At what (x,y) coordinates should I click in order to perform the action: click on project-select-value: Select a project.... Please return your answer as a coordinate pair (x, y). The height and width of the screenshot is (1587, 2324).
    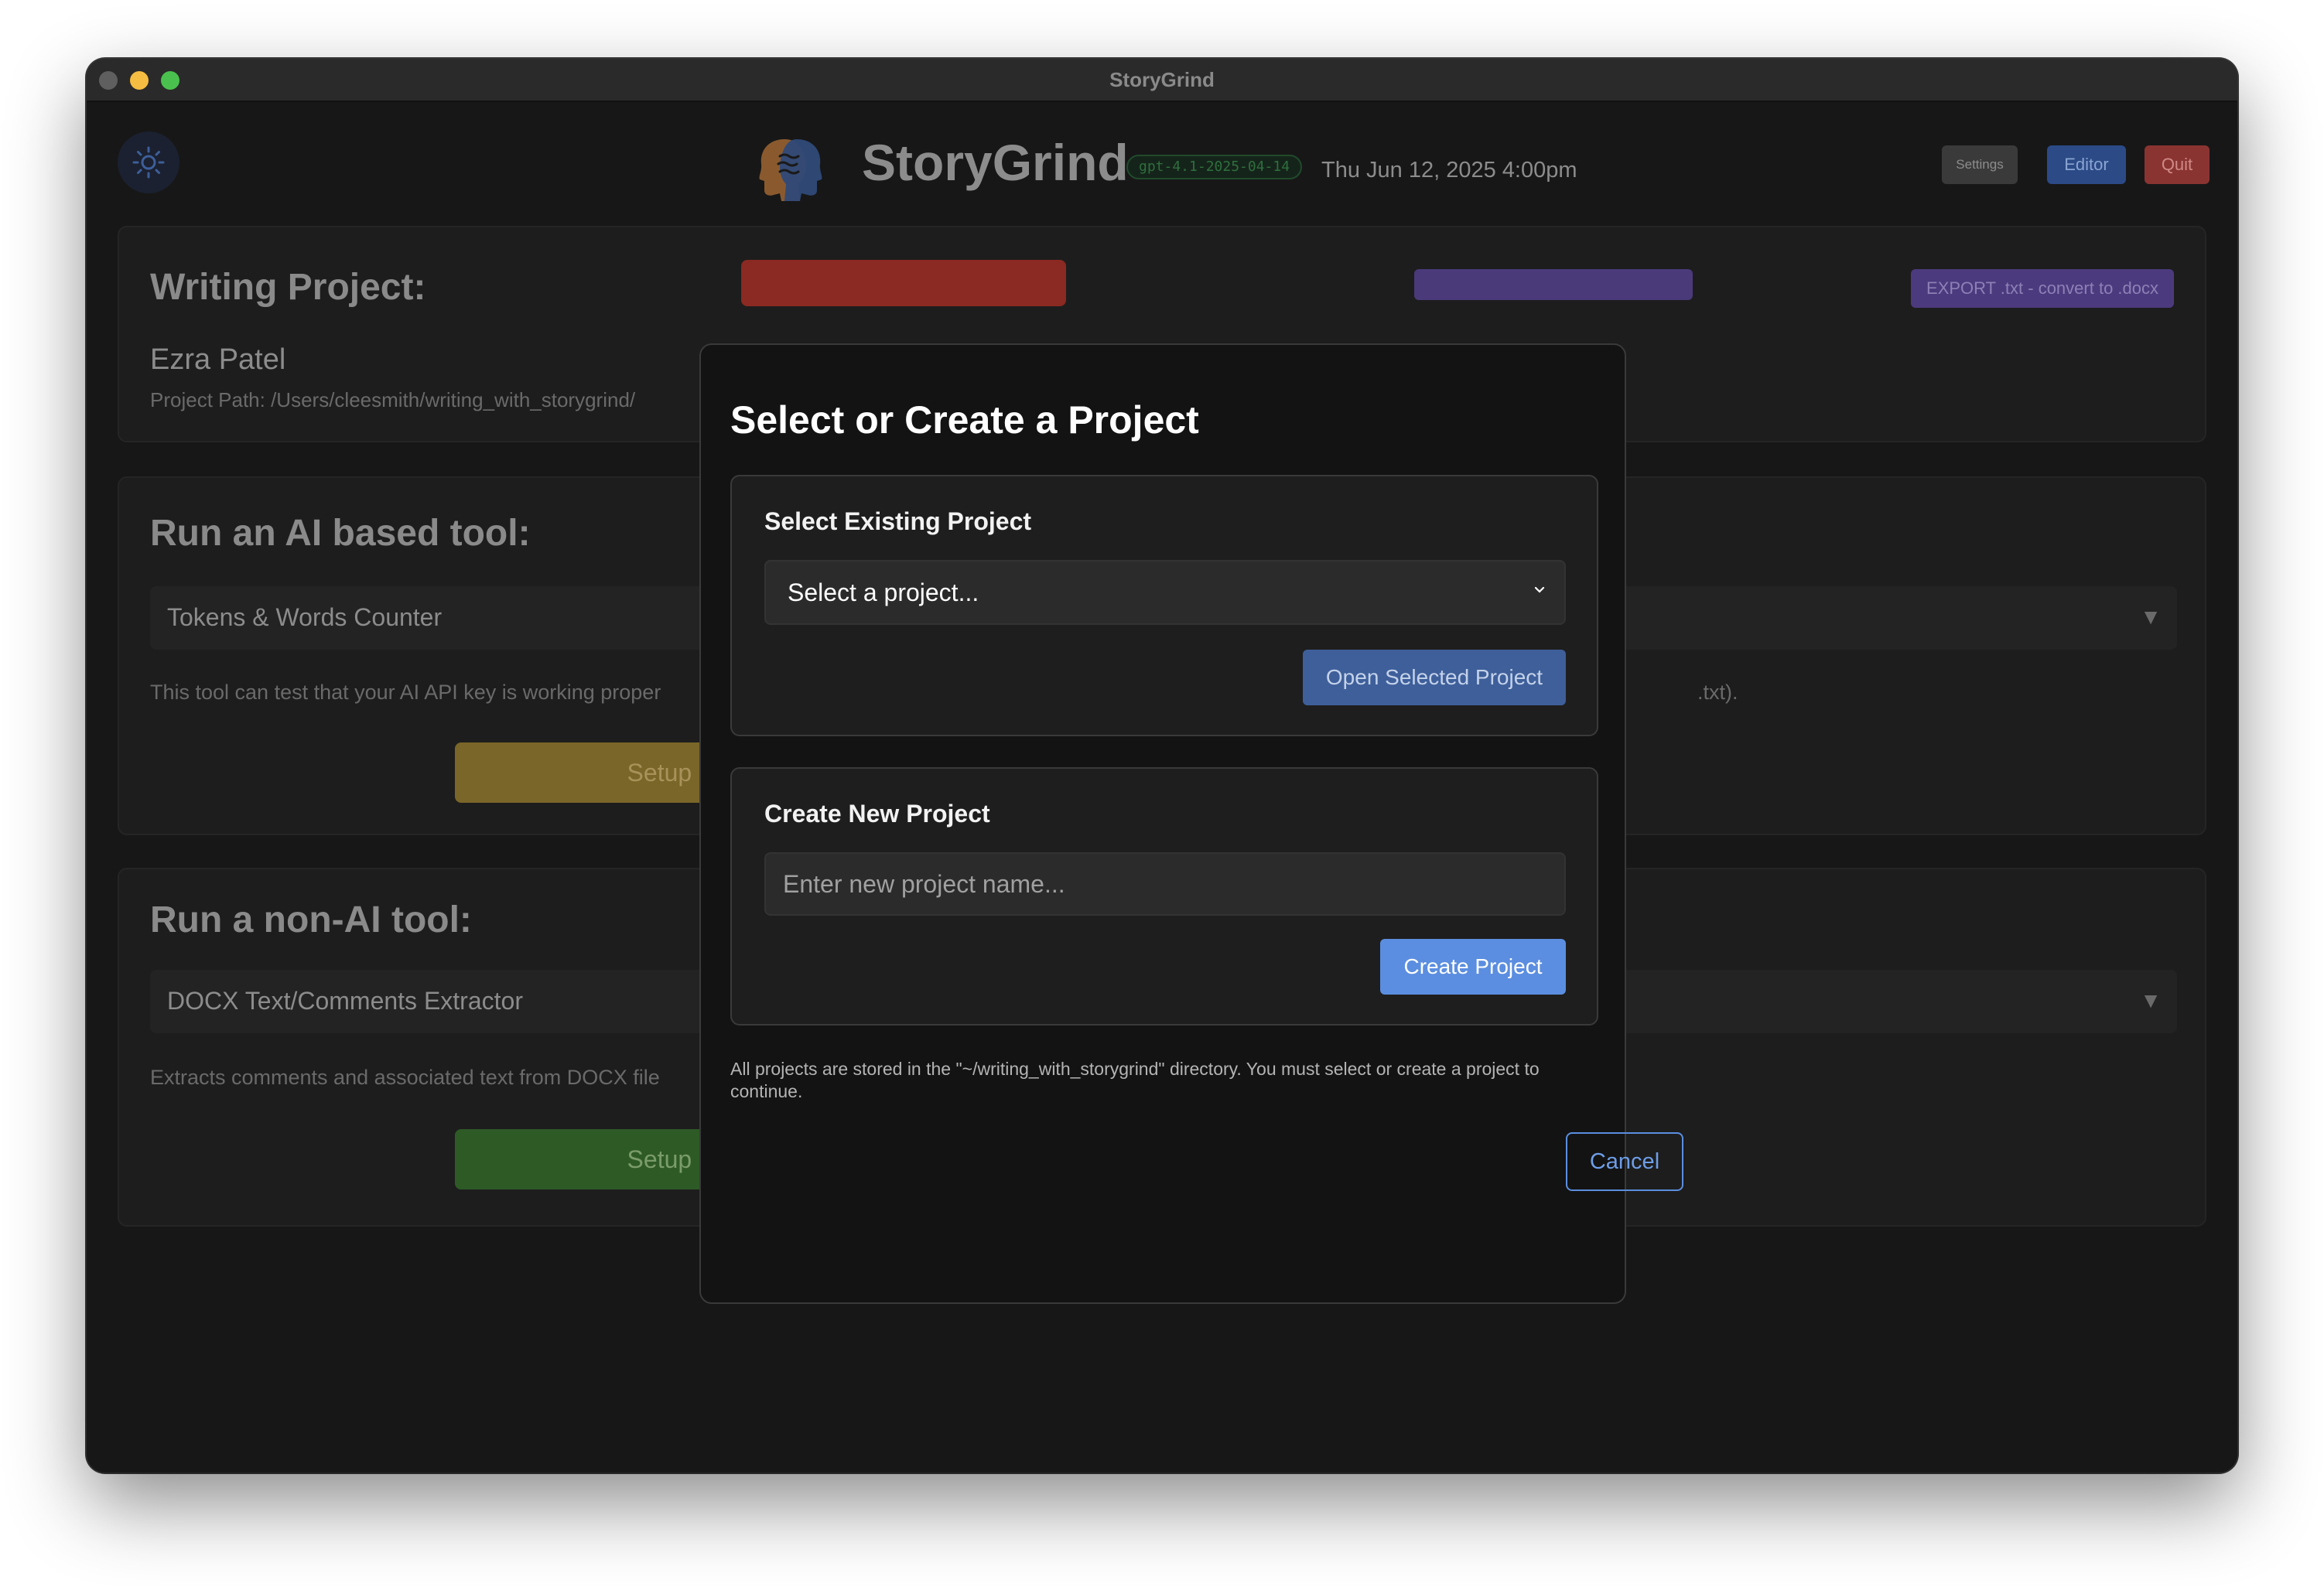
    Looking at the image, I should click on (883, 592).